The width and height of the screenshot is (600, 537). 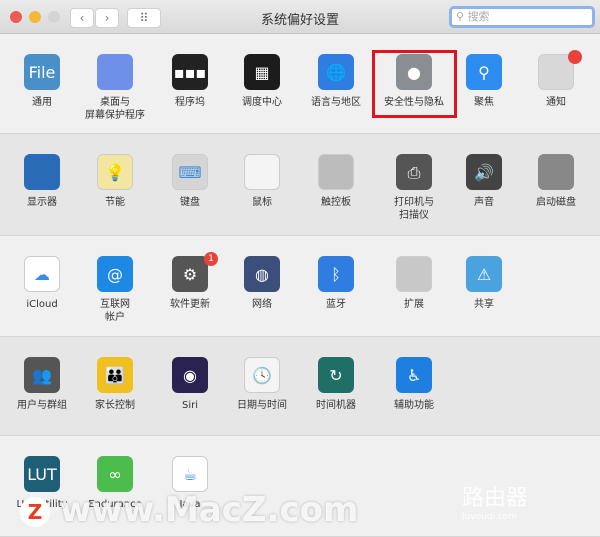 I want to click on pref-item: ▪▪▪ 程序坞, so click(x=190, y=81).